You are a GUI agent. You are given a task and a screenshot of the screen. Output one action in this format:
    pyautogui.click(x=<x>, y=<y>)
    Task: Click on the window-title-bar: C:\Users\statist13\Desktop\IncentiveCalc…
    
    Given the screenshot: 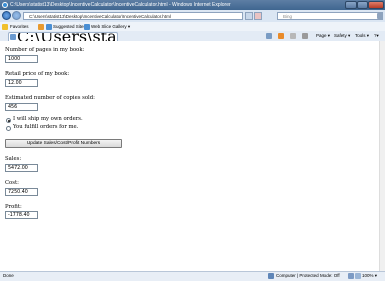 What is the action you would take?
    pyautogui.click(x=192, y=5)
    